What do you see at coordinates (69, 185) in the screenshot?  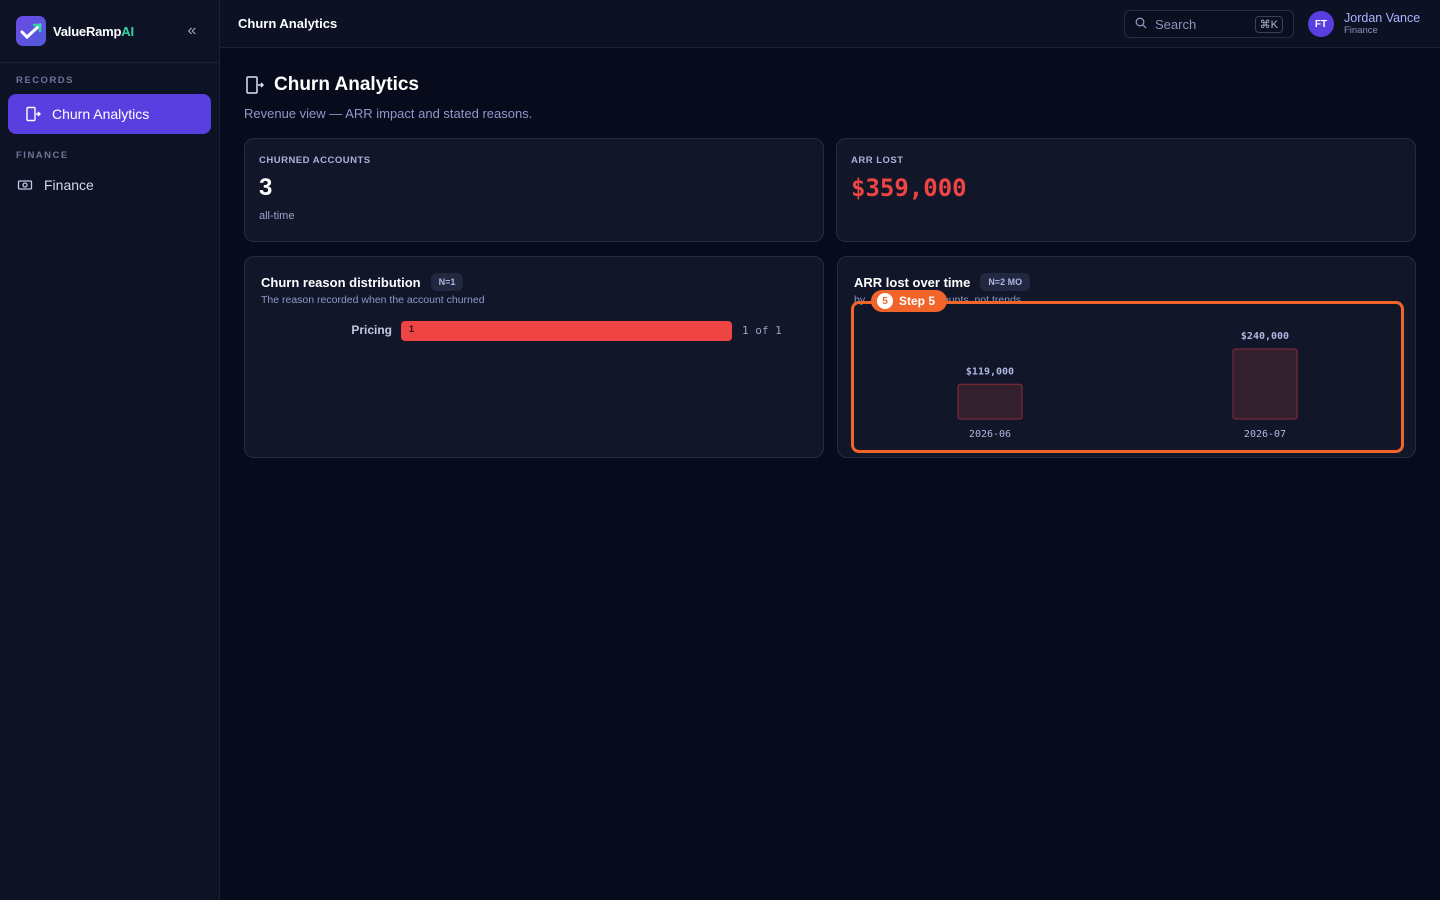 I see `sidebar-item-label: Finance` at bounding box center [69, 185].